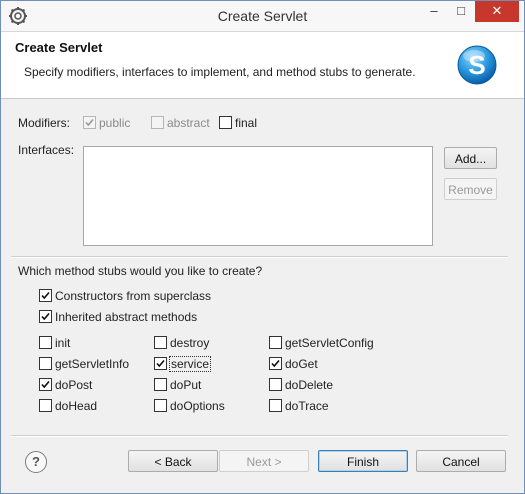  Describe the element at coordinates (190, 364) in the screenshot. I see `service-label: service` at that location.